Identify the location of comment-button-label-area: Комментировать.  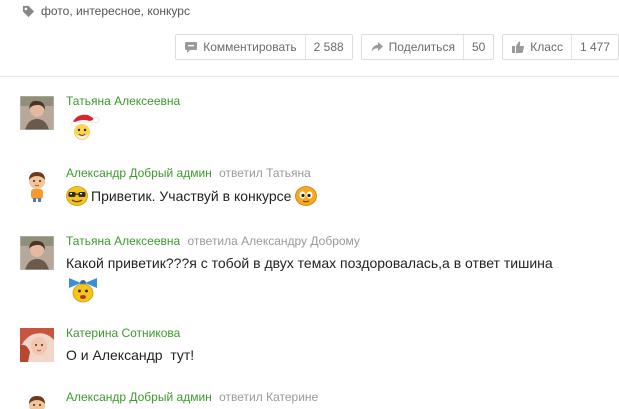
(240, 47).